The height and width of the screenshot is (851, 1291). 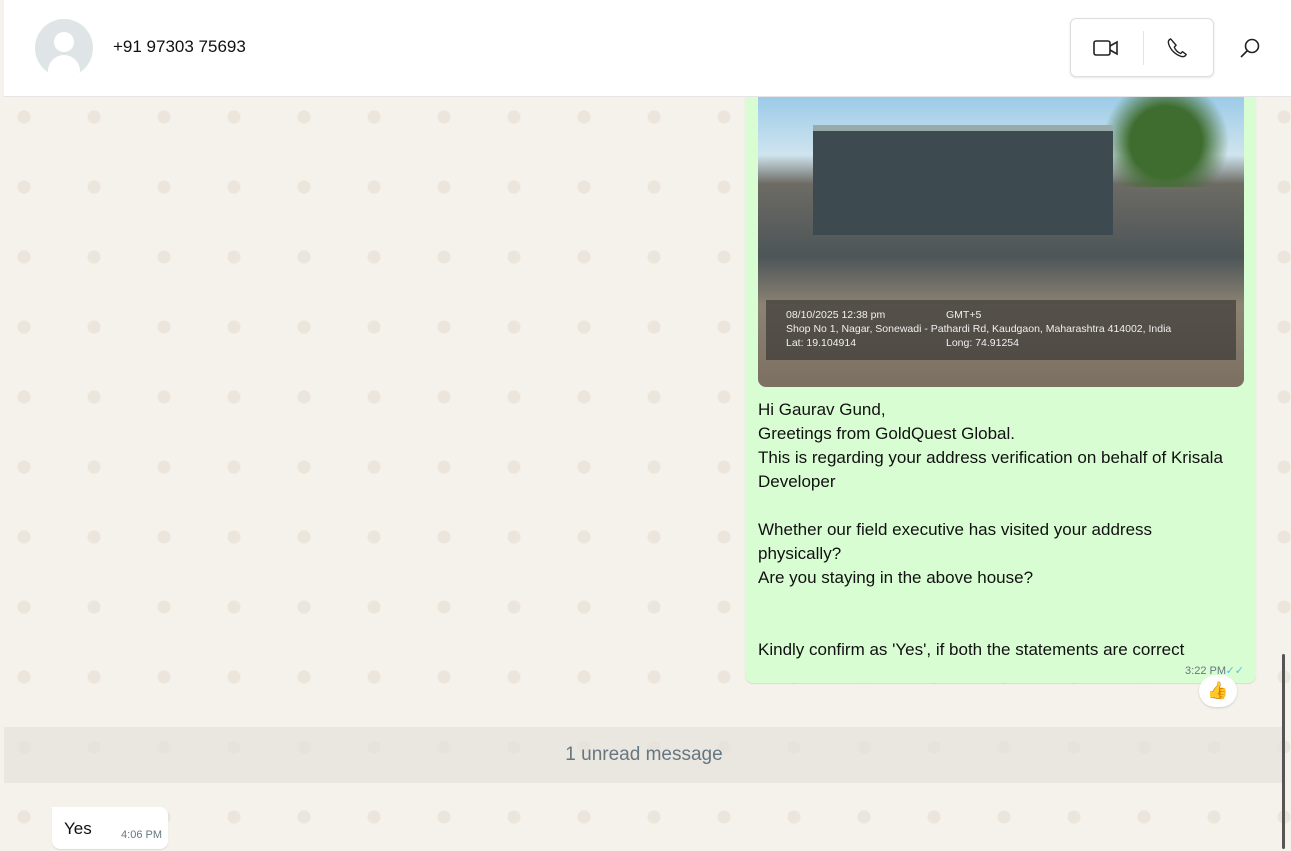 I want to click on message-text: Yes, so click(x=78, y=828).